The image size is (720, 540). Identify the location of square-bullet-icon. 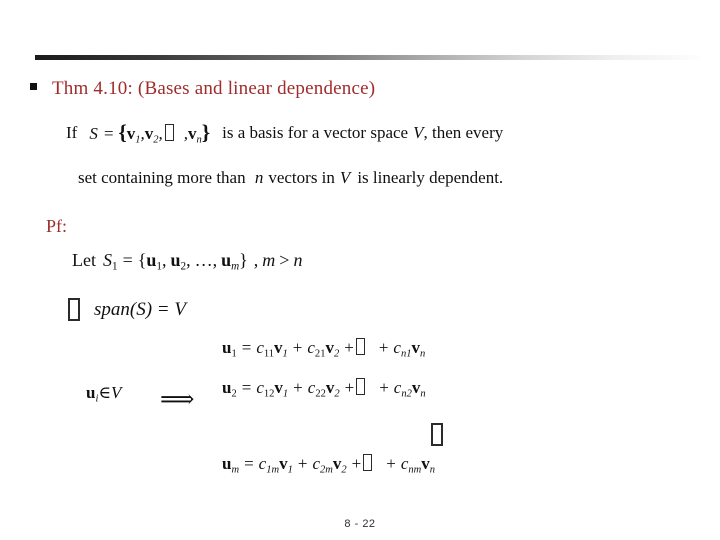
(33, 86).